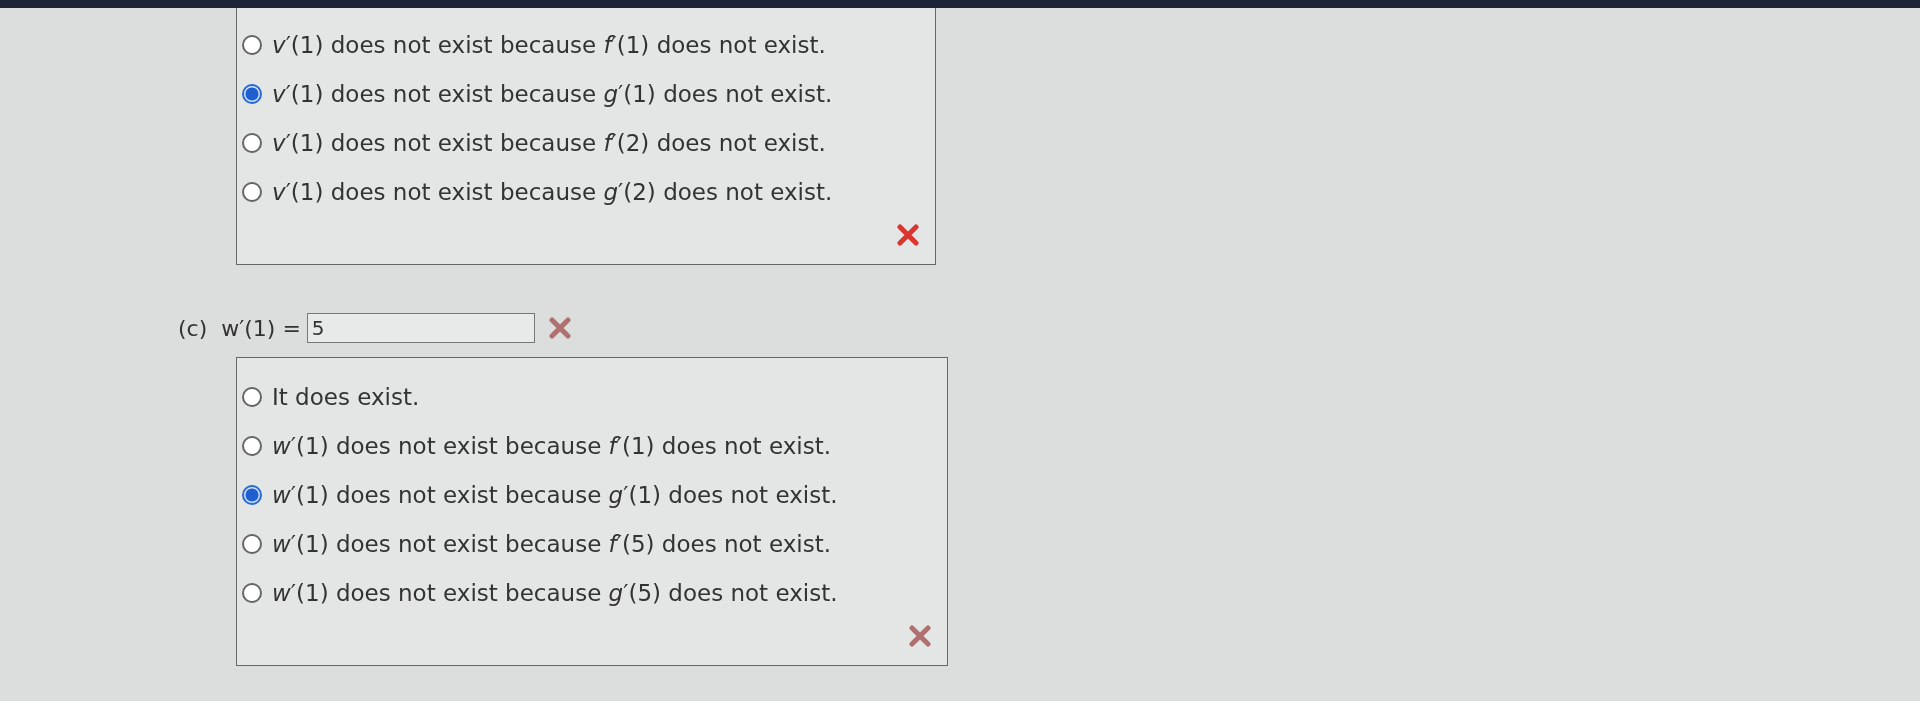 This screenshot has width=1920, height=701. What do you see at coordinates (551, 543) in the screenshot?
I see `option-text: w′(1) does not exist because f′(5) does not exist.` at bounding box center [551, 543].